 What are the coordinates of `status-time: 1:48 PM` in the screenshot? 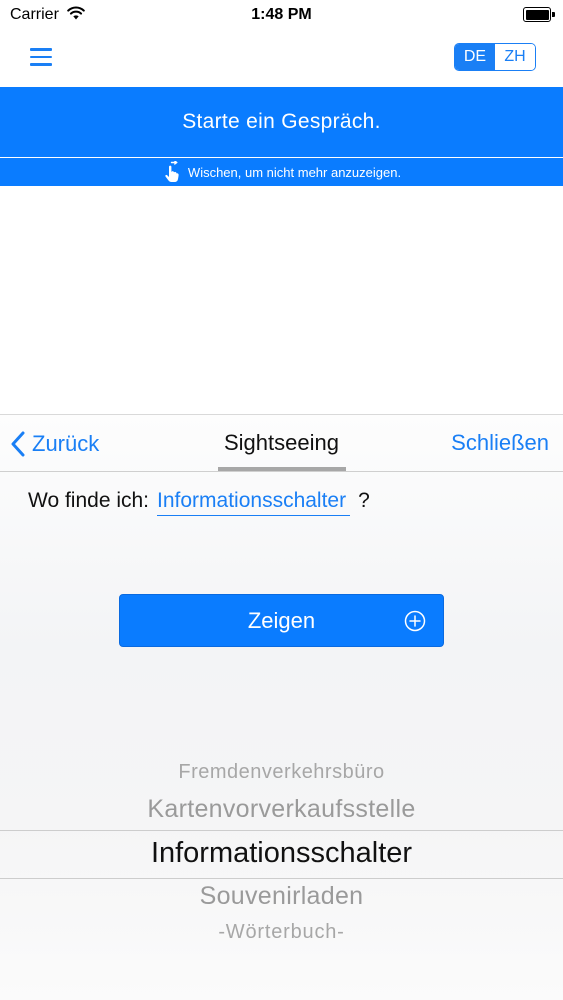 It's located at (281, 14).